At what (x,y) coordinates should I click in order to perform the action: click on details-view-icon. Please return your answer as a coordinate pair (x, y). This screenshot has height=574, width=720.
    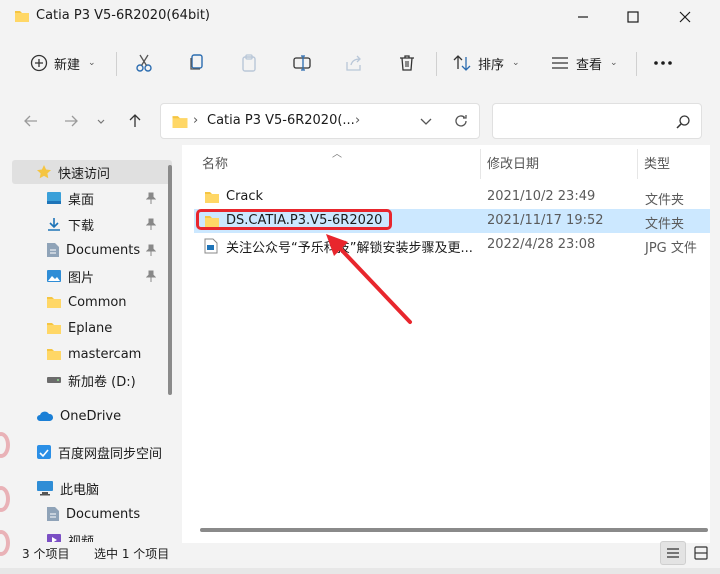
    Looking at the image, I should click on (673, 553).